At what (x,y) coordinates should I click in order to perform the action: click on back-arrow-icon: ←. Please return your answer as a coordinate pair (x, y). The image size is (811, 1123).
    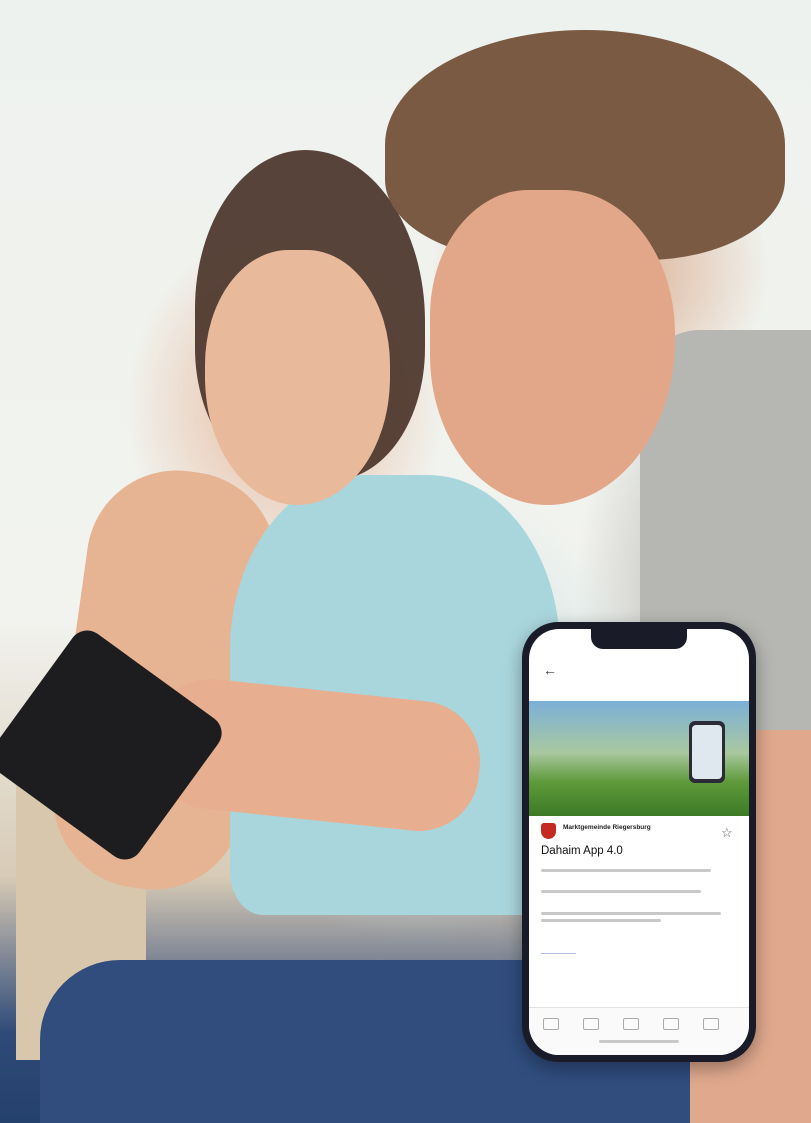
    Looking at the image, I should click on (550, 670).